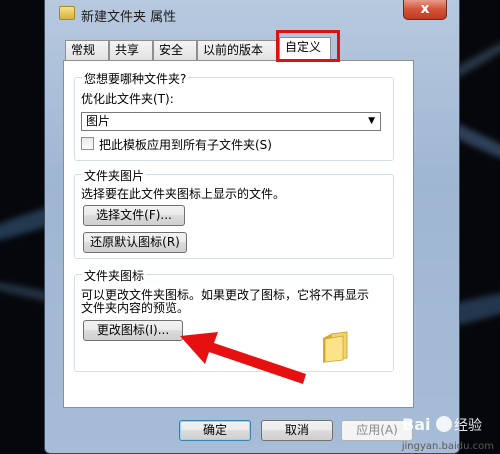  Describe the element at coordinates (129, 17) in the screenshot. I see `window-title: 新建文件夹 属性` at that location.